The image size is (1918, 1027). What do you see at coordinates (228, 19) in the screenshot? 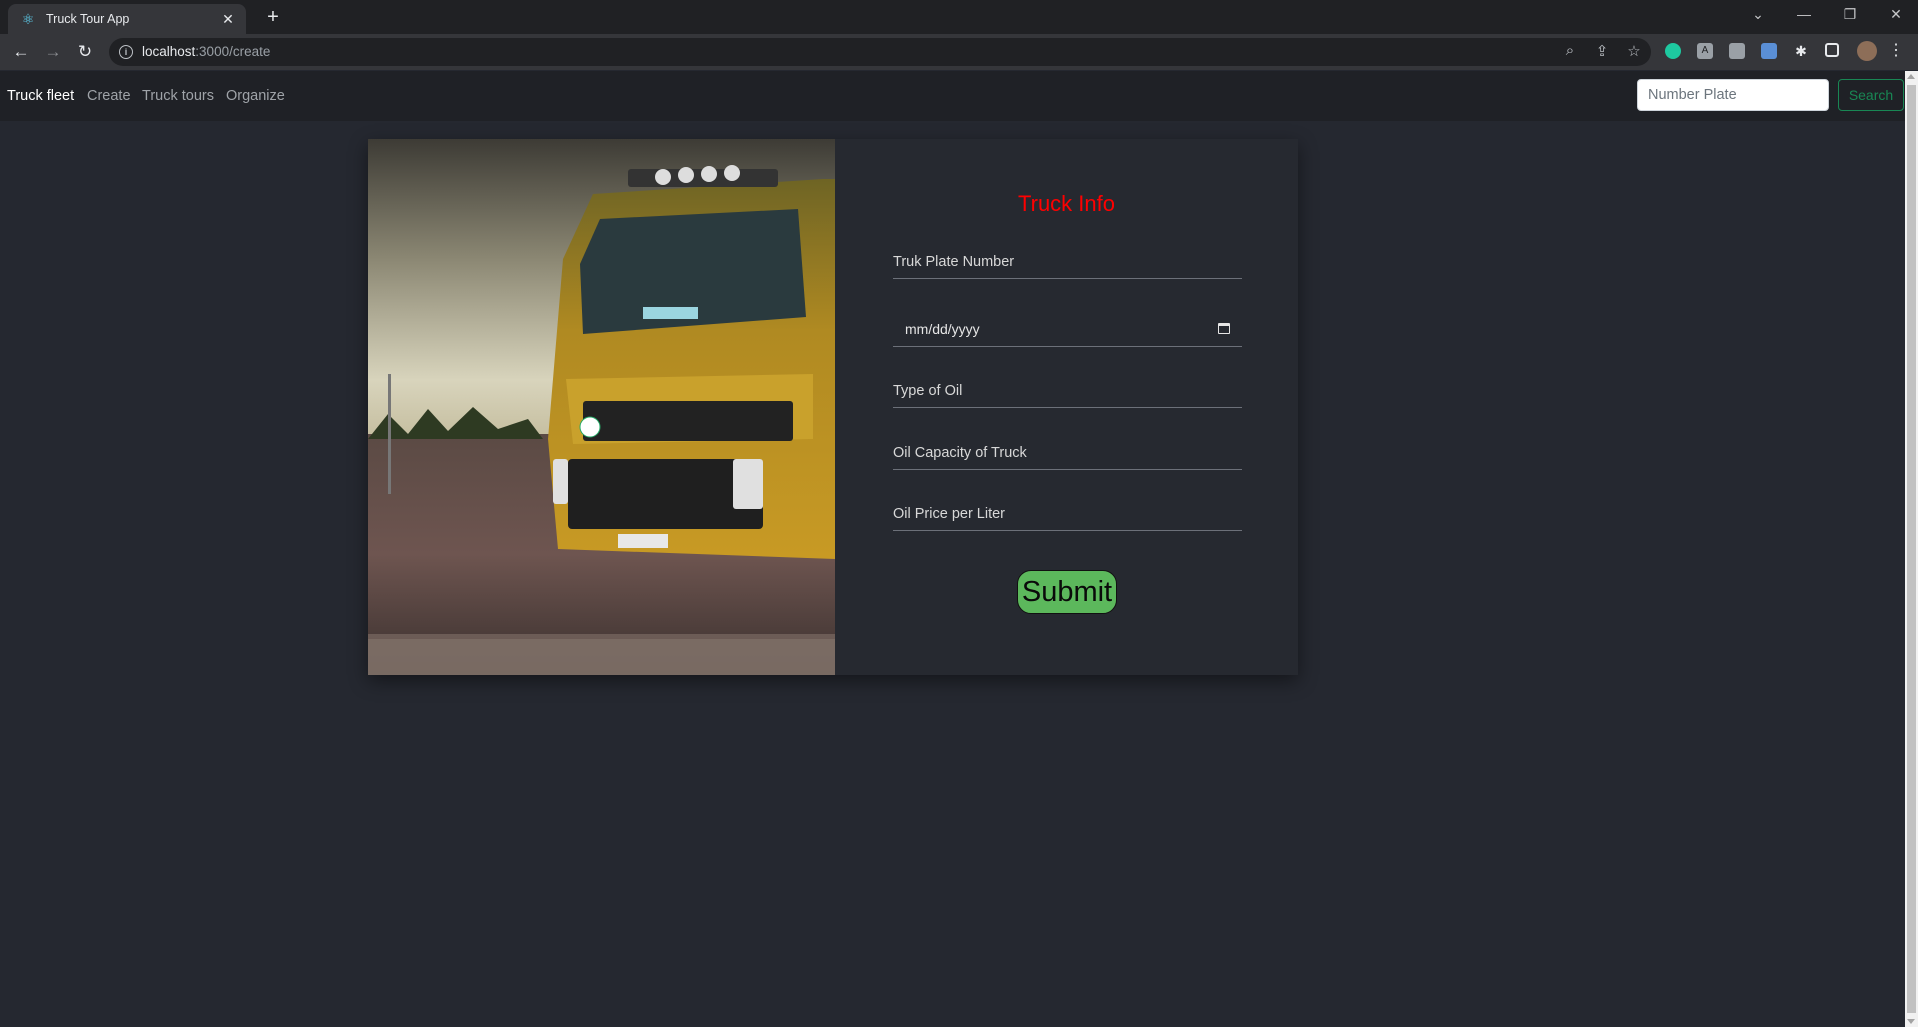
I see `close-tab-icon: ✕` at bounding box center [228, 19].